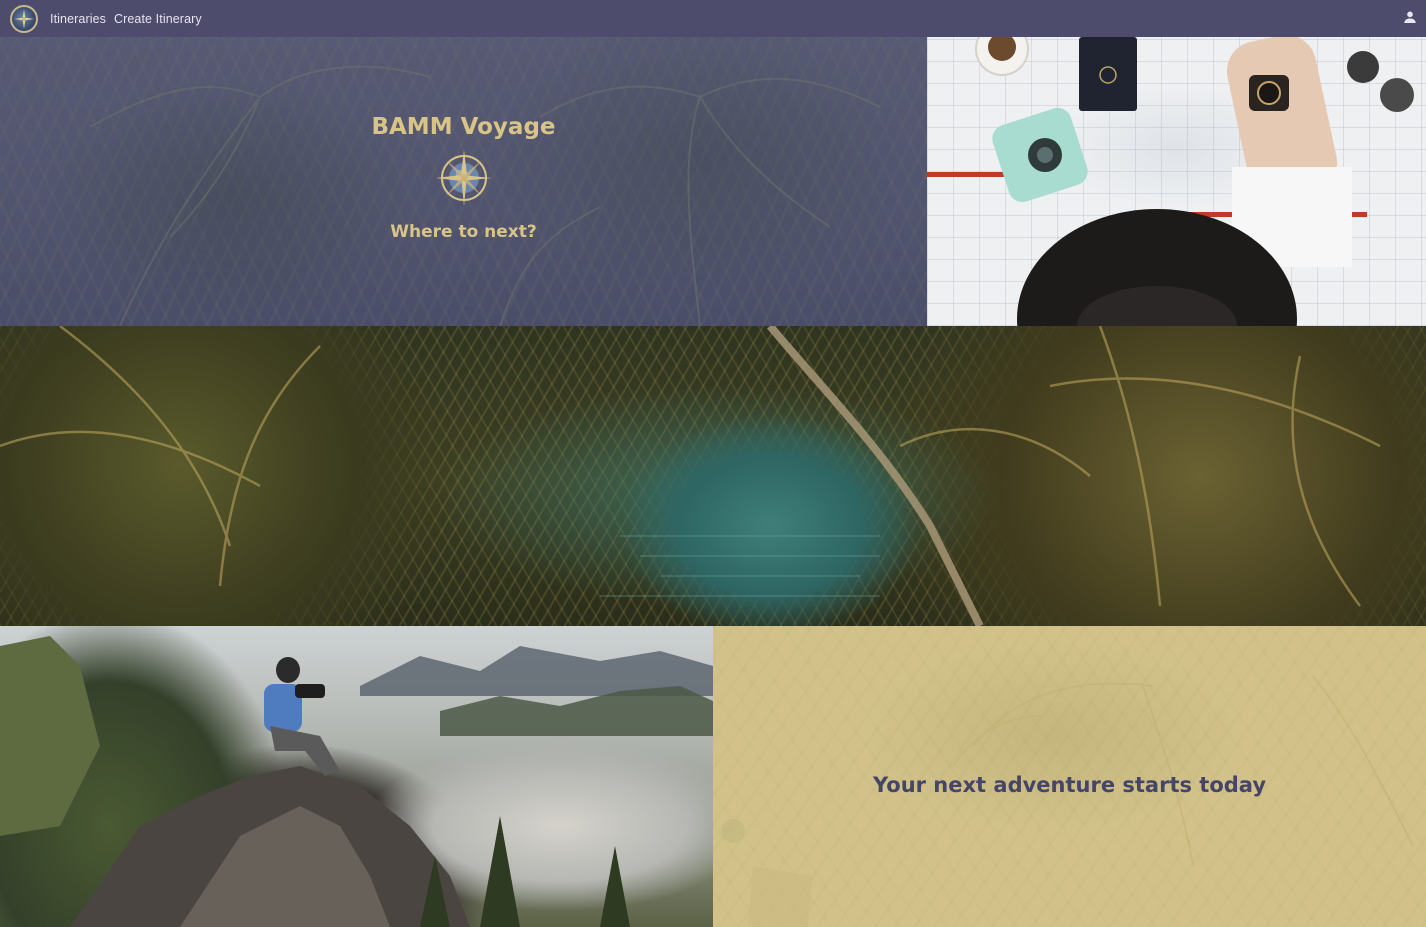 Image resolution: width=1426 pixels, height=927 pixels. Describe the element at coordinates (288, 670) in the screenshot. I see `photographer` at that location.